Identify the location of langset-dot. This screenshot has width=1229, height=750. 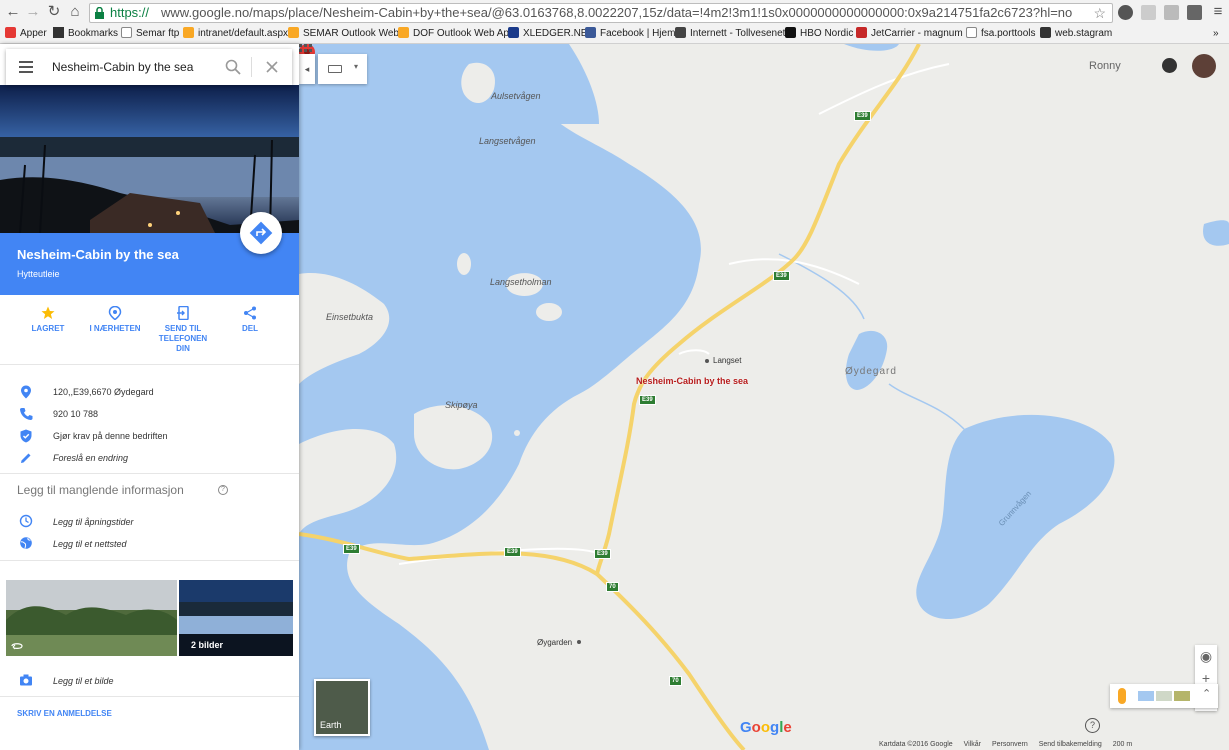
(707, 361).